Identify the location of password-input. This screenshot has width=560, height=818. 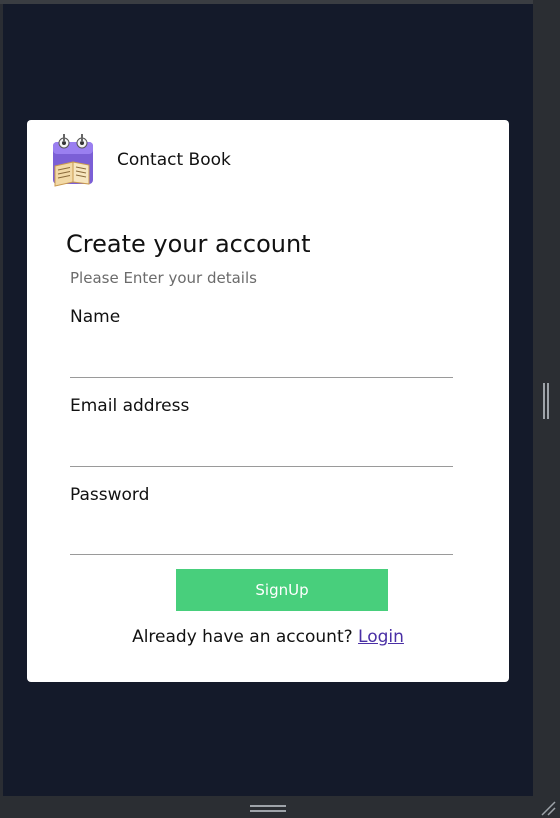
(261, 540).